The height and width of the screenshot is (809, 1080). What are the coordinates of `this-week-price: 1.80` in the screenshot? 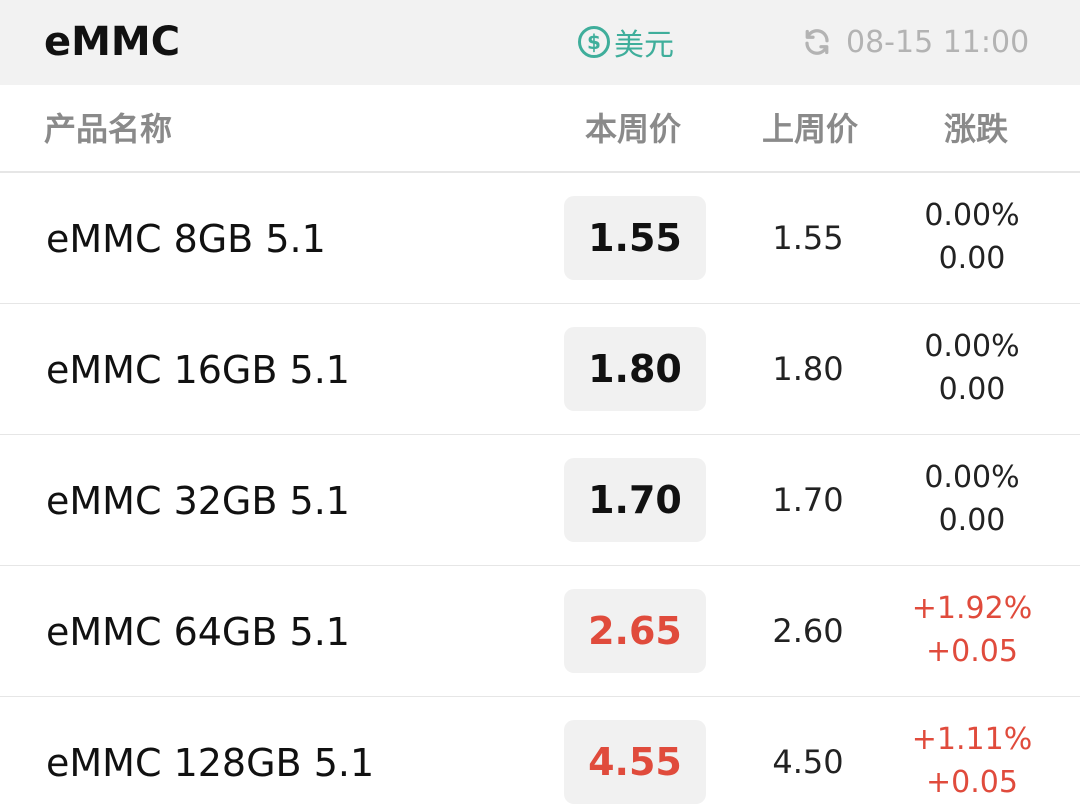 It's located at (635, 369).